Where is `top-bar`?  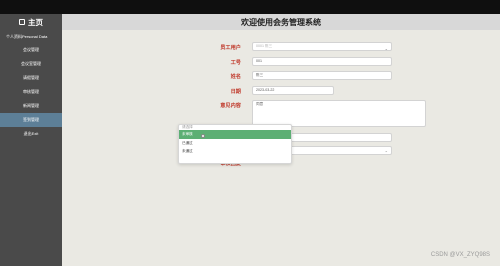 top-bar is located at coordinates (250, 7).